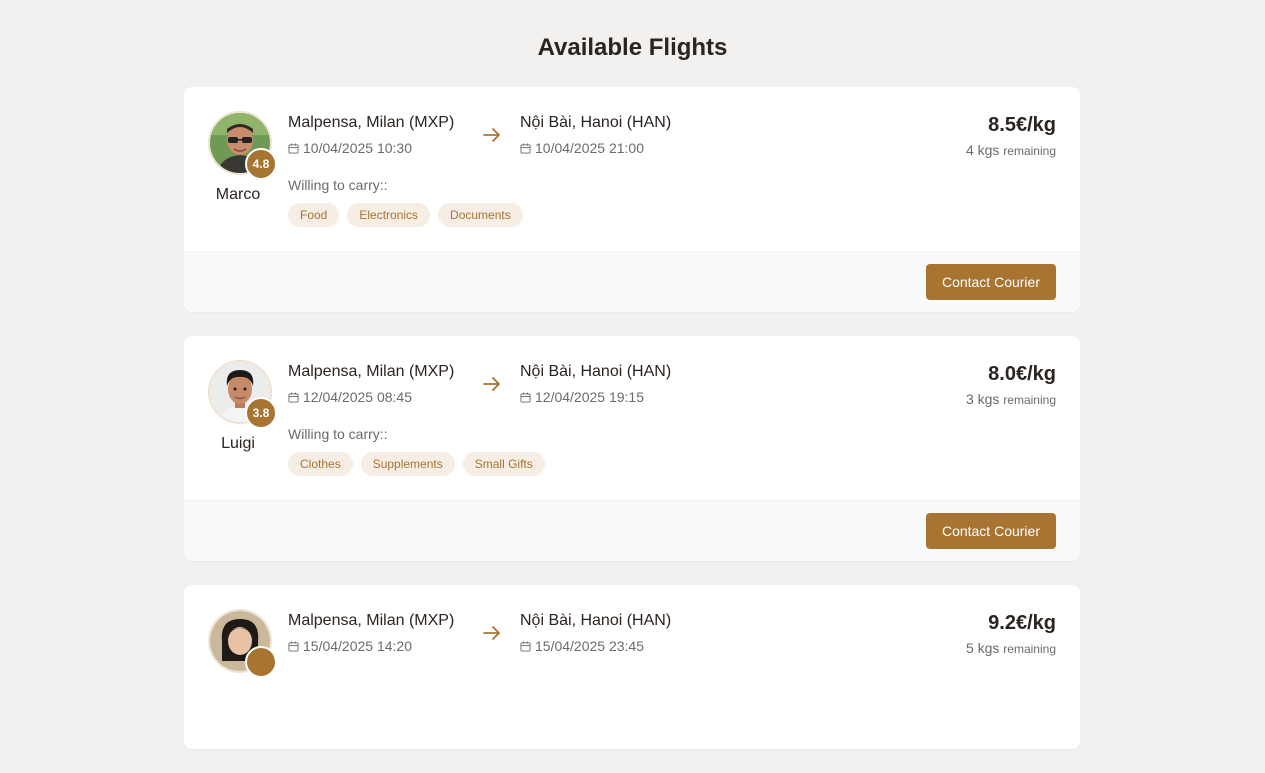  I want to click on arrival-datetime: 15/04/2025 23:45, so click(589, 646).